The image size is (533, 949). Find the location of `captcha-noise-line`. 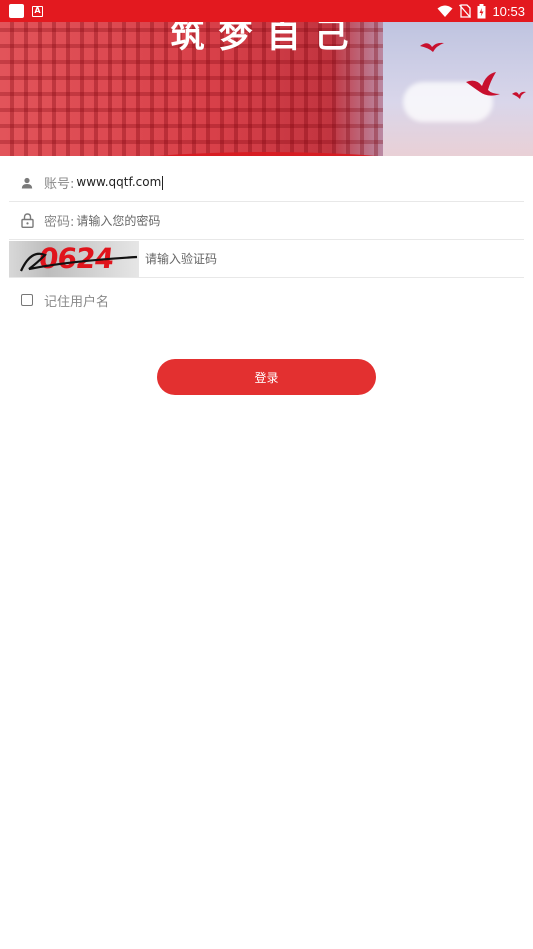

captcha-noise-line is located at coordinates (78, 261).